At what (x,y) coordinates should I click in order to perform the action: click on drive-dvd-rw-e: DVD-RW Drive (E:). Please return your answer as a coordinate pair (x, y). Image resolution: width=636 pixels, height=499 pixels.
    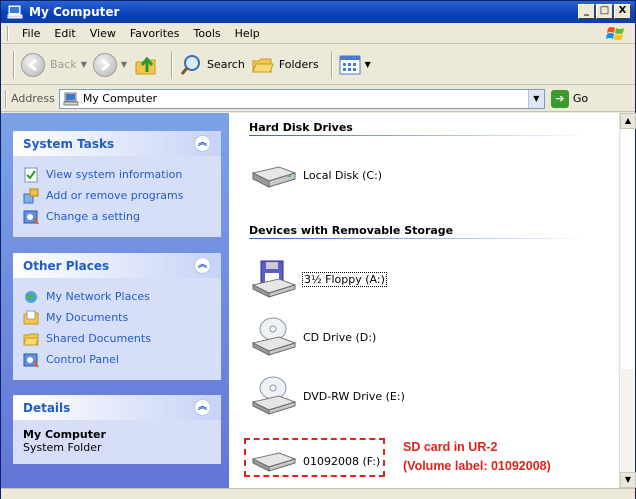
    Looking at the image, I should click on (327, 396).